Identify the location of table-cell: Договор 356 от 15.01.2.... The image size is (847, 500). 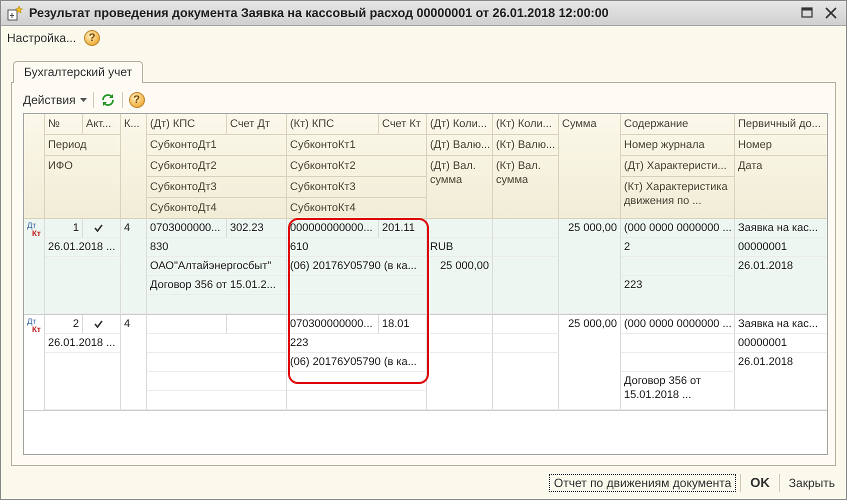
(217, 285).